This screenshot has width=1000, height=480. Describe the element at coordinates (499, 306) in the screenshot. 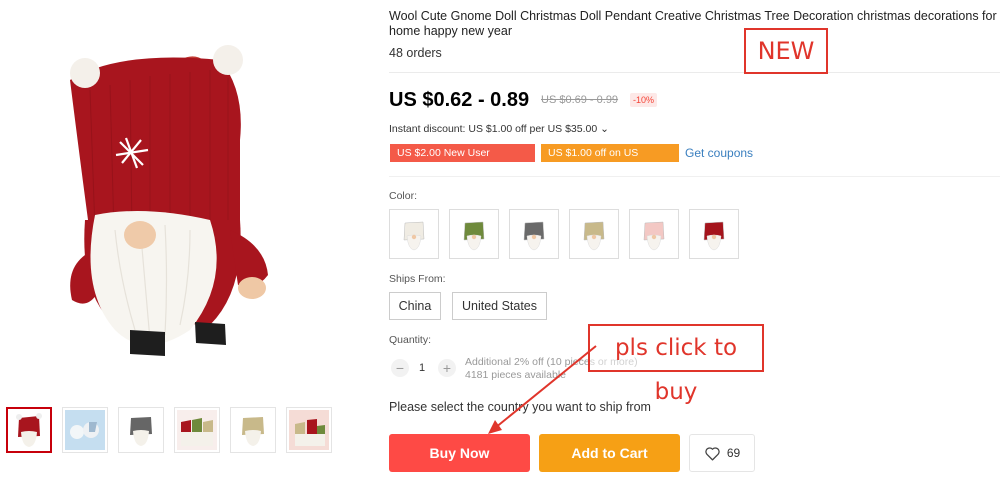

I see `ship-option-united-states: United States` at that location.